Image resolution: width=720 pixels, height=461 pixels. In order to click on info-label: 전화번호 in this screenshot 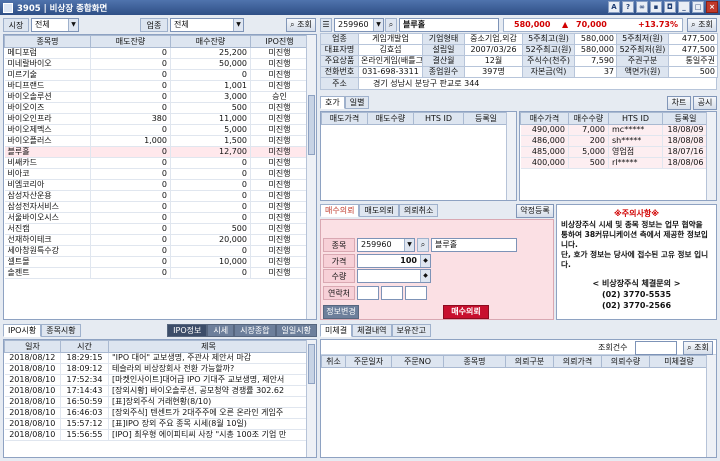, I will do `click(339, 72)`.